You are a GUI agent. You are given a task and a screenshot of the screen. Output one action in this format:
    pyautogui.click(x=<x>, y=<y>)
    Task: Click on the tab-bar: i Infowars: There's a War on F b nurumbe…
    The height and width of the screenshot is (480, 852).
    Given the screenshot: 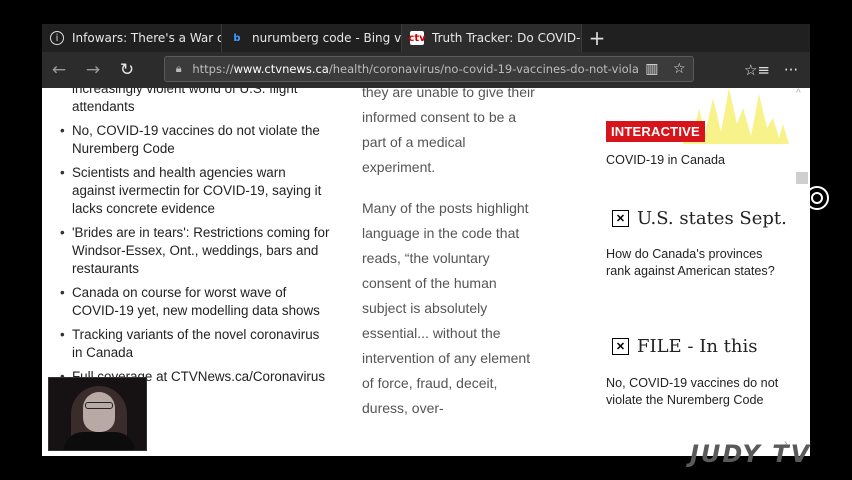 What is the action you would take?
    pyautogui.click(x=426, y=38)
    